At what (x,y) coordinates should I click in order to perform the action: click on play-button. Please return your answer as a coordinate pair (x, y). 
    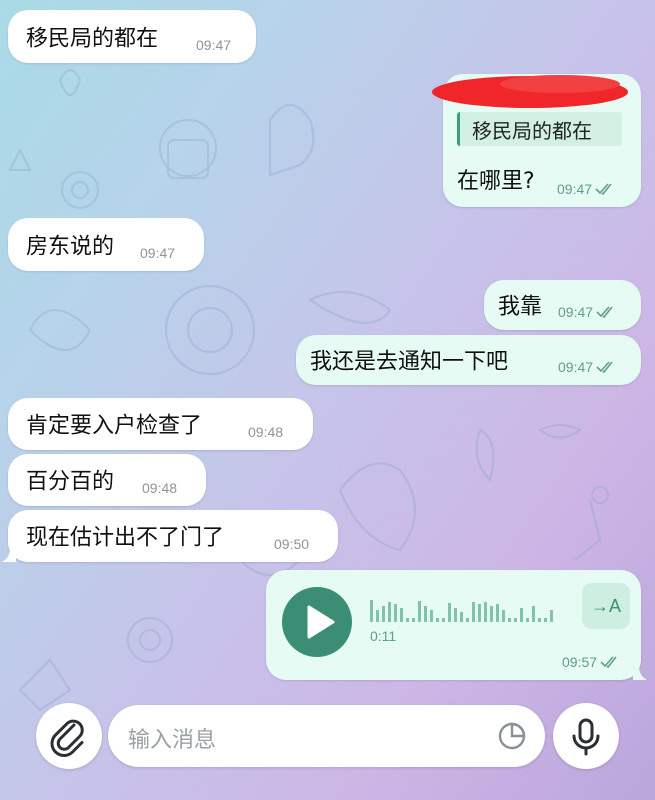
    Looking at the image, I should click on (317, 622).